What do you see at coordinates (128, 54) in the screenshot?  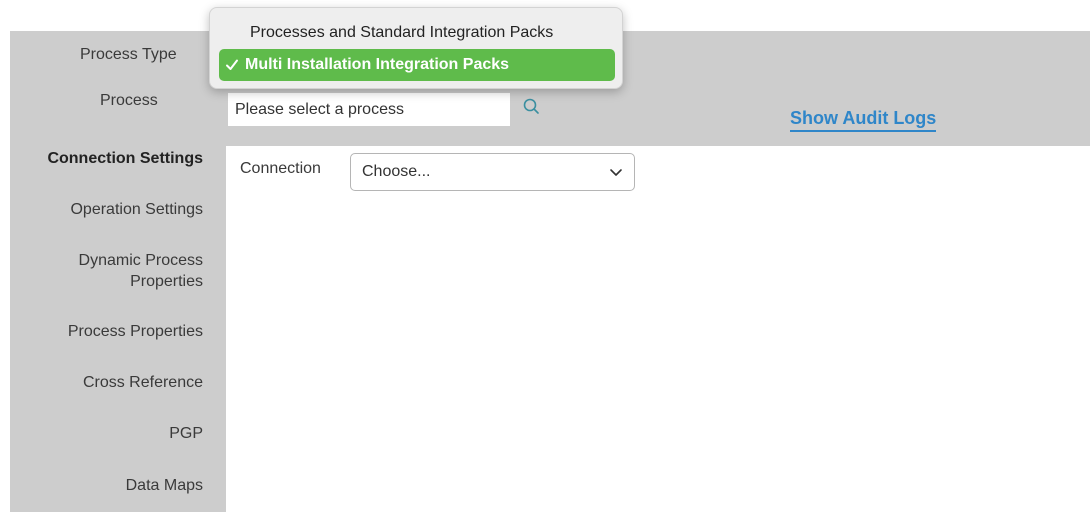 I see `process-type-label: Process Type` at bounding box center [128, 54].